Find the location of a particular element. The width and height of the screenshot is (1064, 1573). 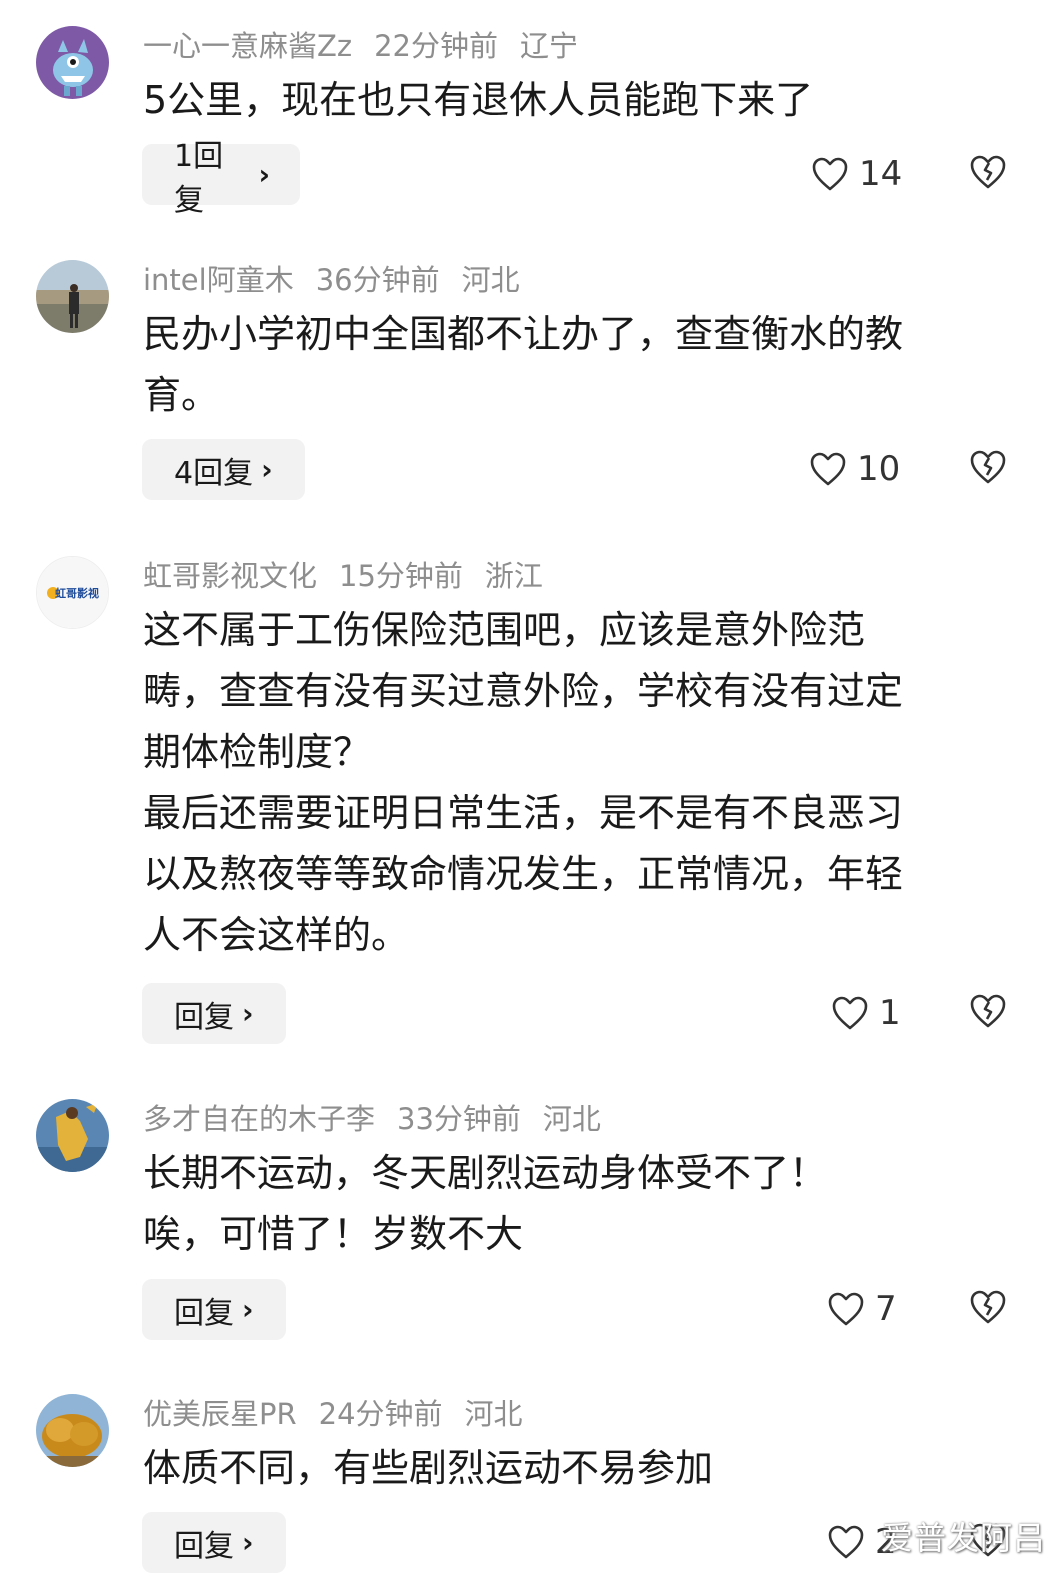

comment-text: 体质不同，有些剧烈运动不易参加 is located at coordinates (428, 1468).